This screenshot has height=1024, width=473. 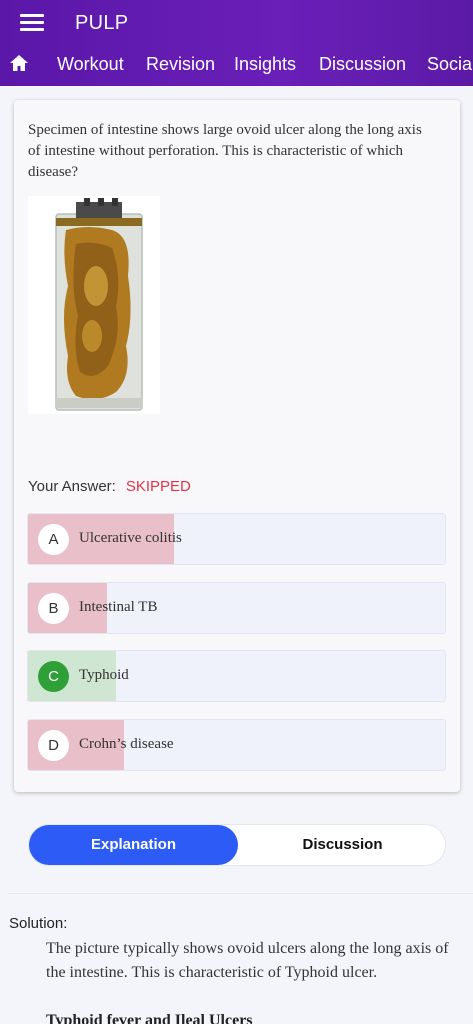 I want to click on specimen-image, so click(x=94, y=305).